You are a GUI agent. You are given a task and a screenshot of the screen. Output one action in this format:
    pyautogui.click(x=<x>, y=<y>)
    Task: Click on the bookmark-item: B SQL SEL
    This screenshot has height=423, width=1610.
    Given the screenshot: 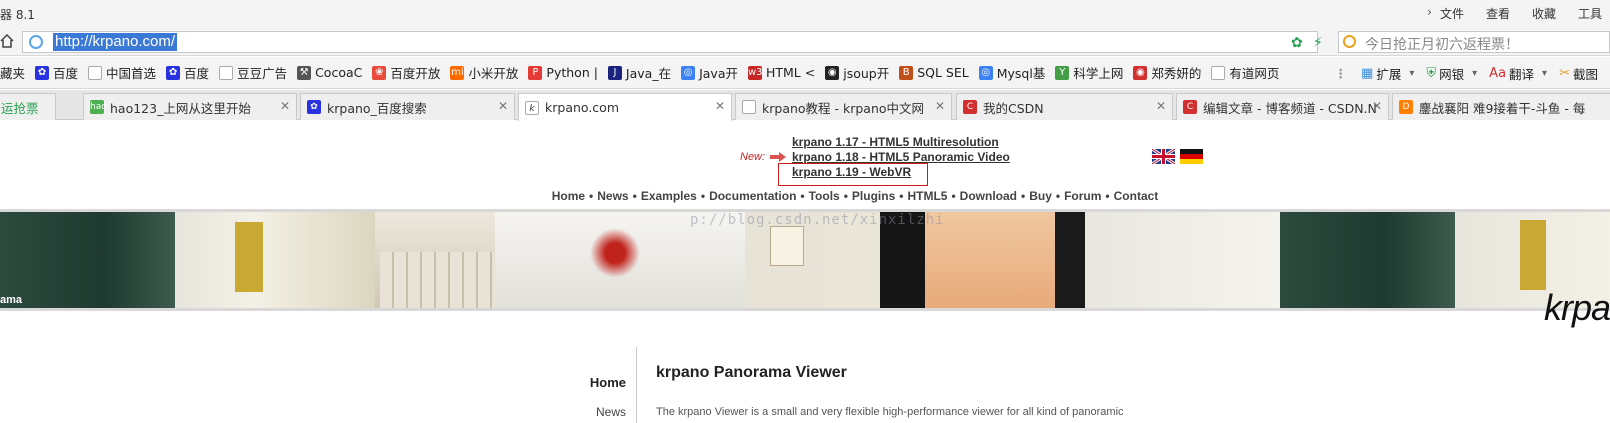 What is the action you would take?
    pyautogui.click(x=934, y=72)
    